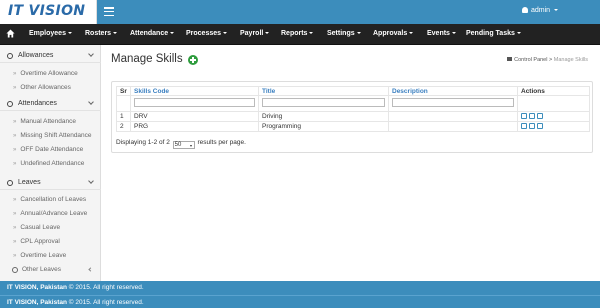  What do you see at coordinates (39, 255) in the screenshot?
I see `sidebar-item-overtime-leave: » Overtime Leave` at bounding box center [39, 255].